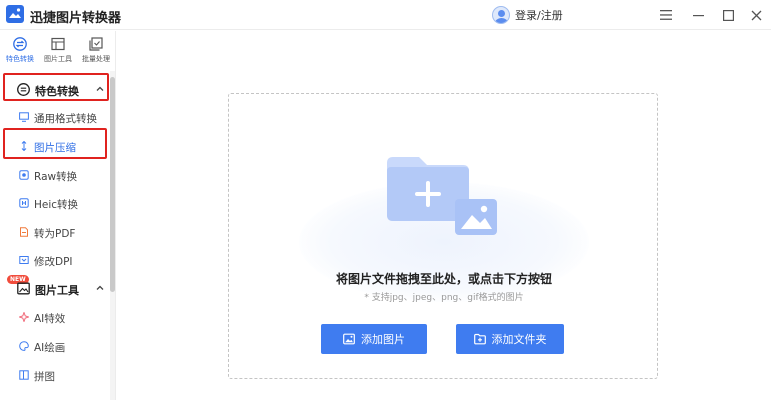 Image resolution: width=771 pixels, height=400 pixels. I want to click on login-button: 登录/注册, so click(527, 15).